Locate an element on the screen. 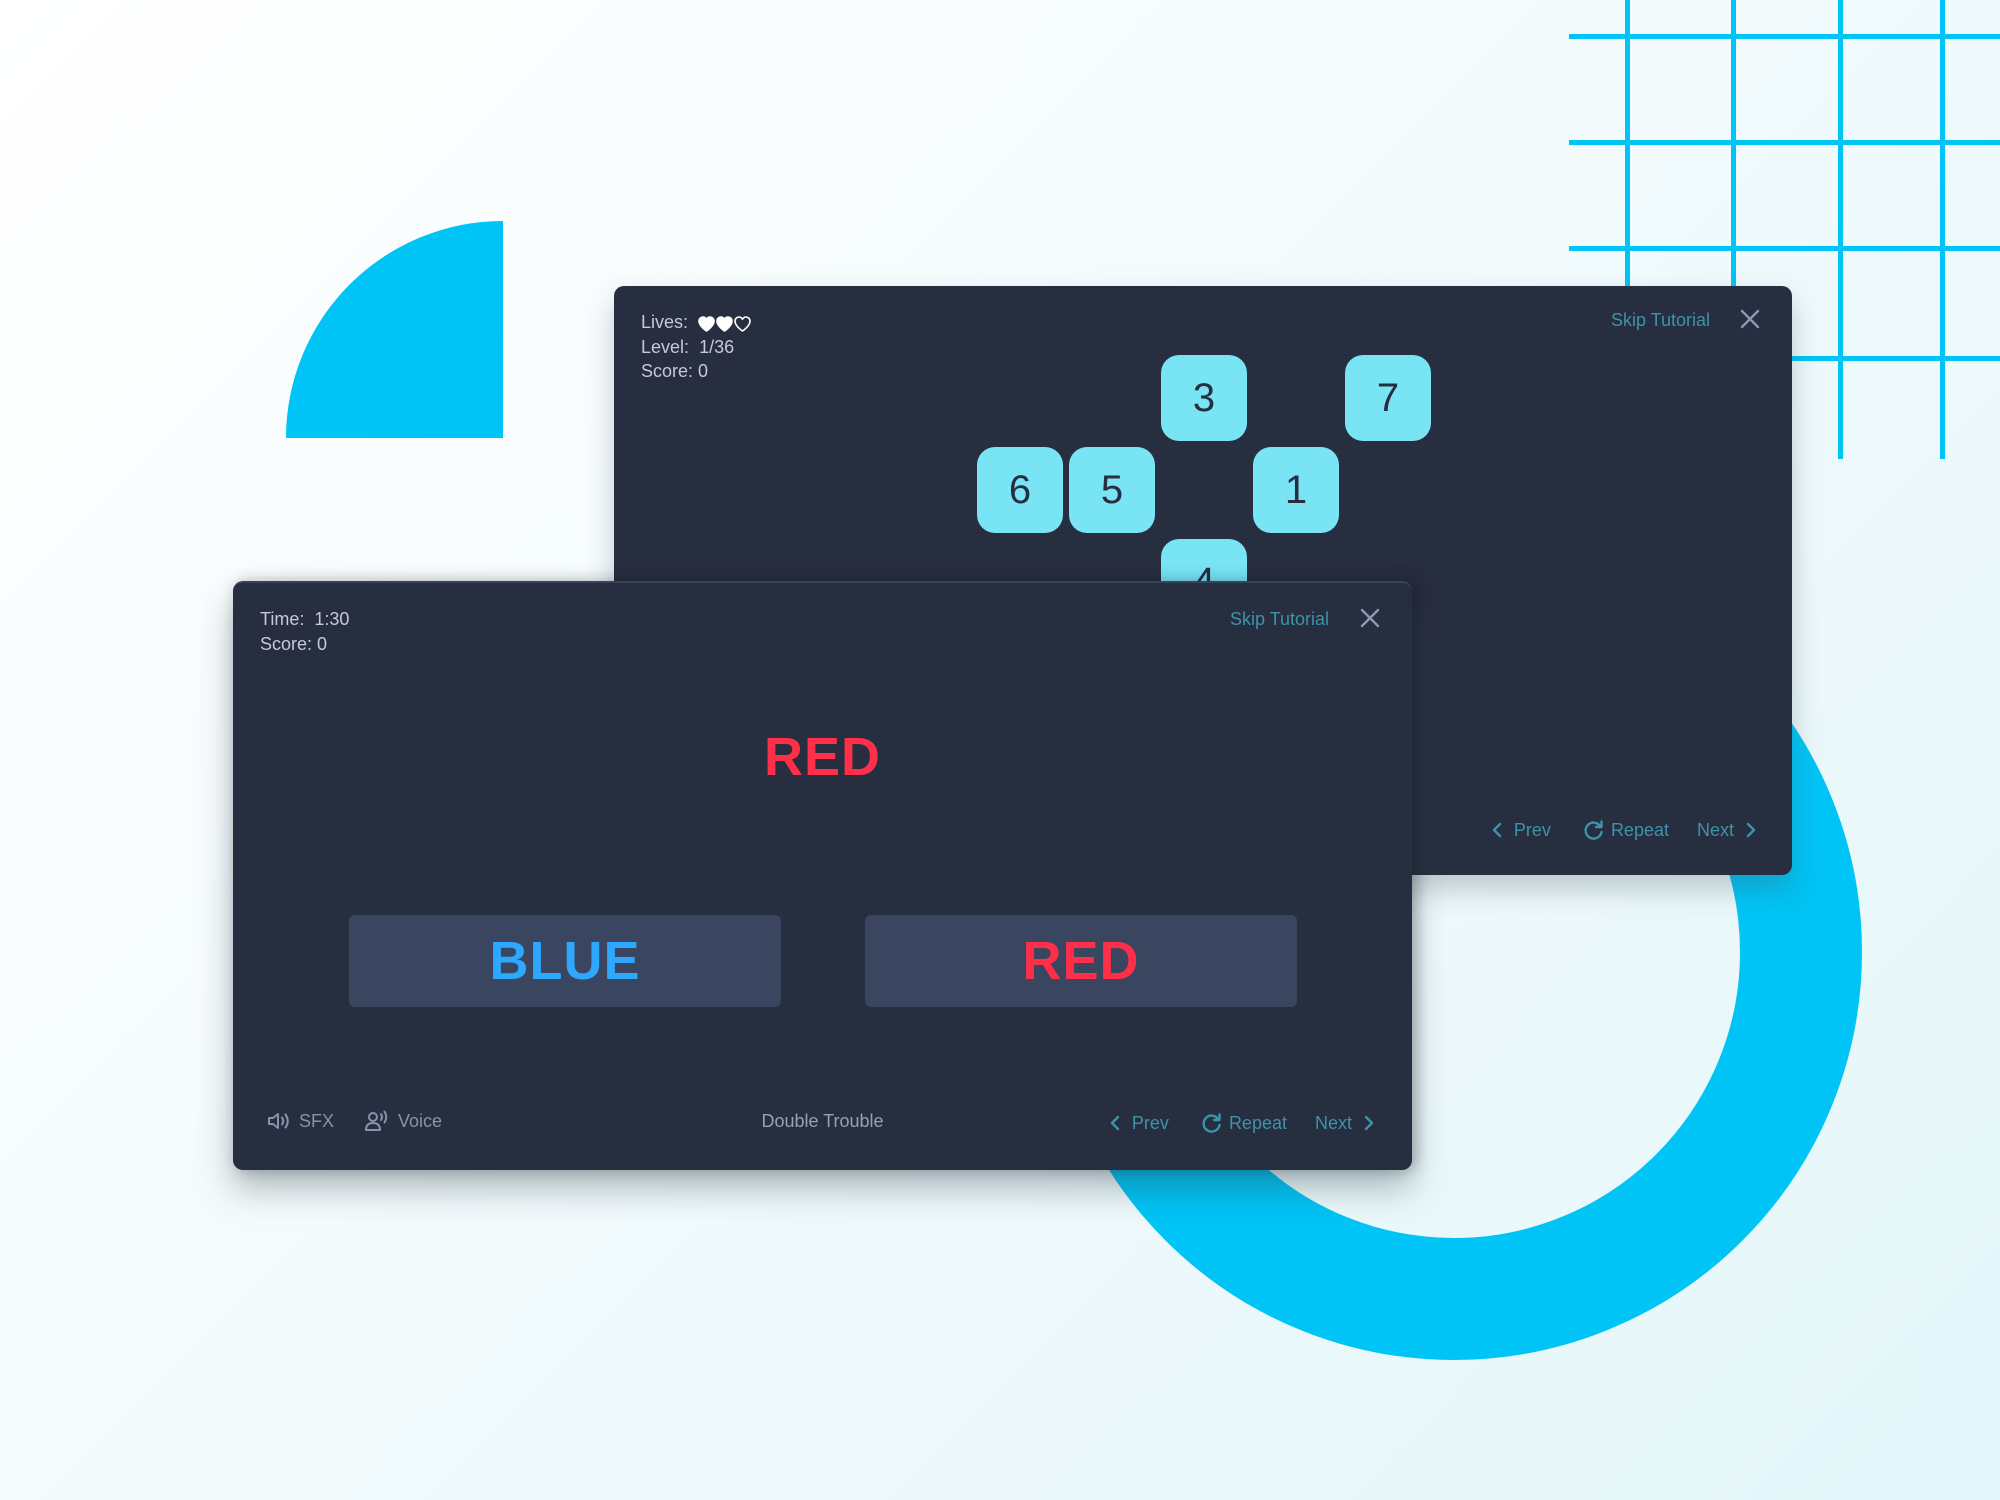 The height and width of the screenshot is (1500, 2000). answer-label: BLUE is located at coordinates (565, 961).